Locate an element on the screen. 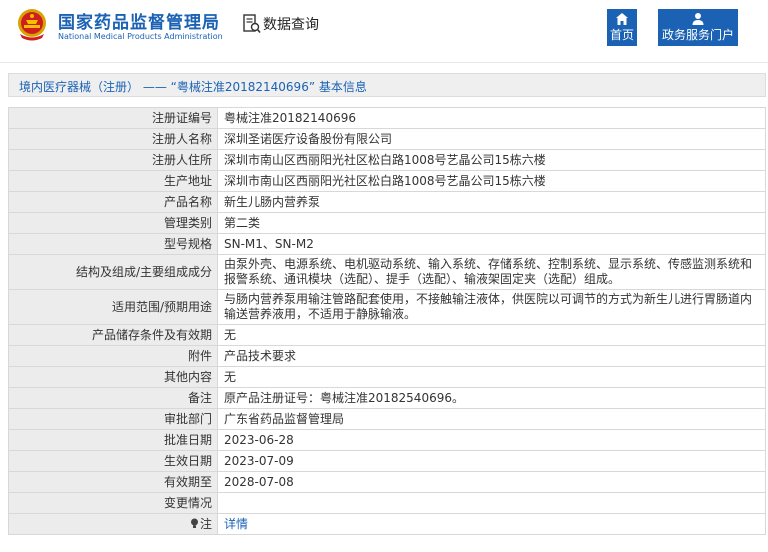 The image size is (768, 552). lightbulb-icon is located at coordinates (194, 523).